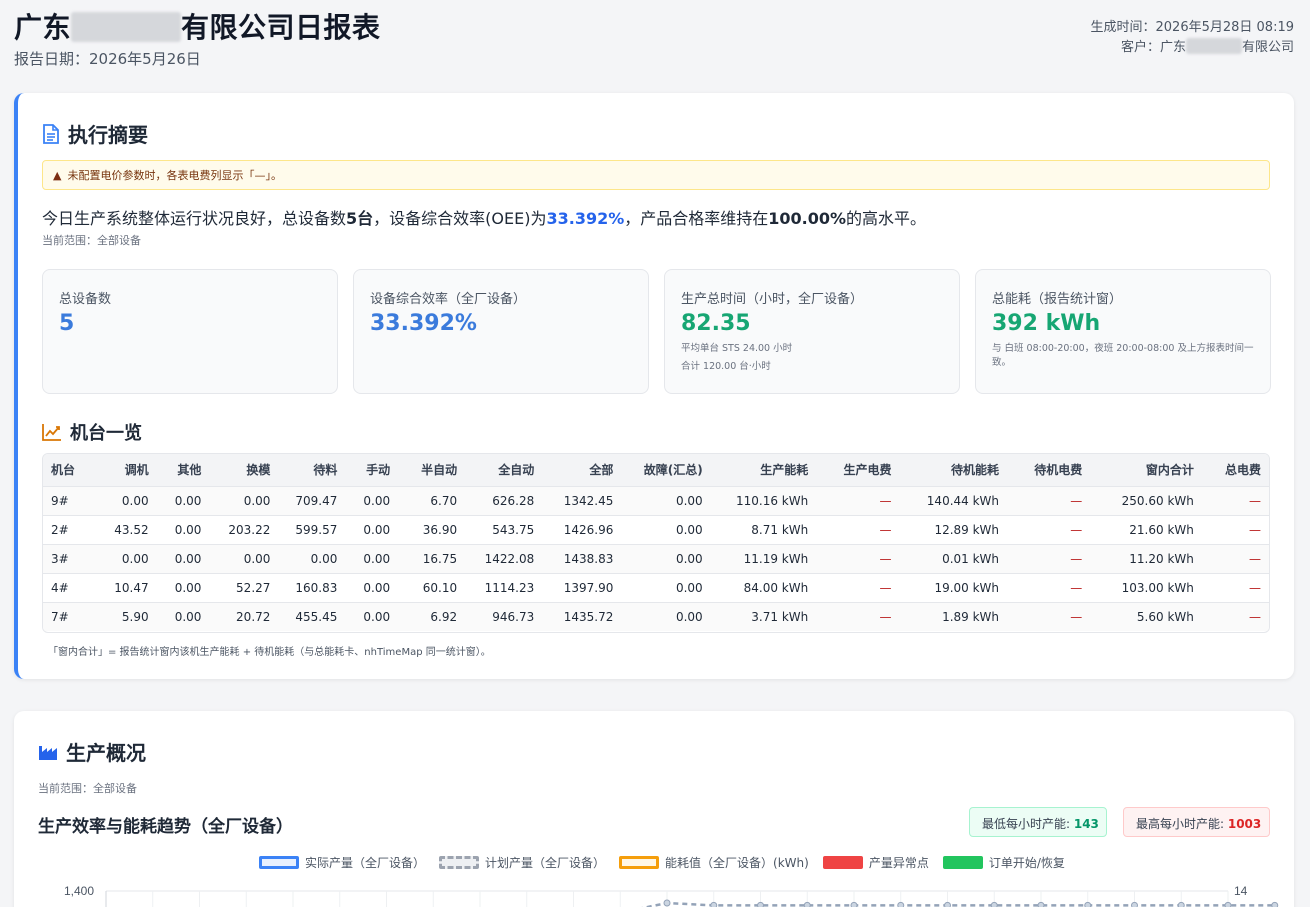 Image resolution: width=1310 pixels, height=907 pixels. What do you see at coordinates (588, 529) in the screenshot?
I see `table-cell: 1426.96` at bounding box center [588, 529].